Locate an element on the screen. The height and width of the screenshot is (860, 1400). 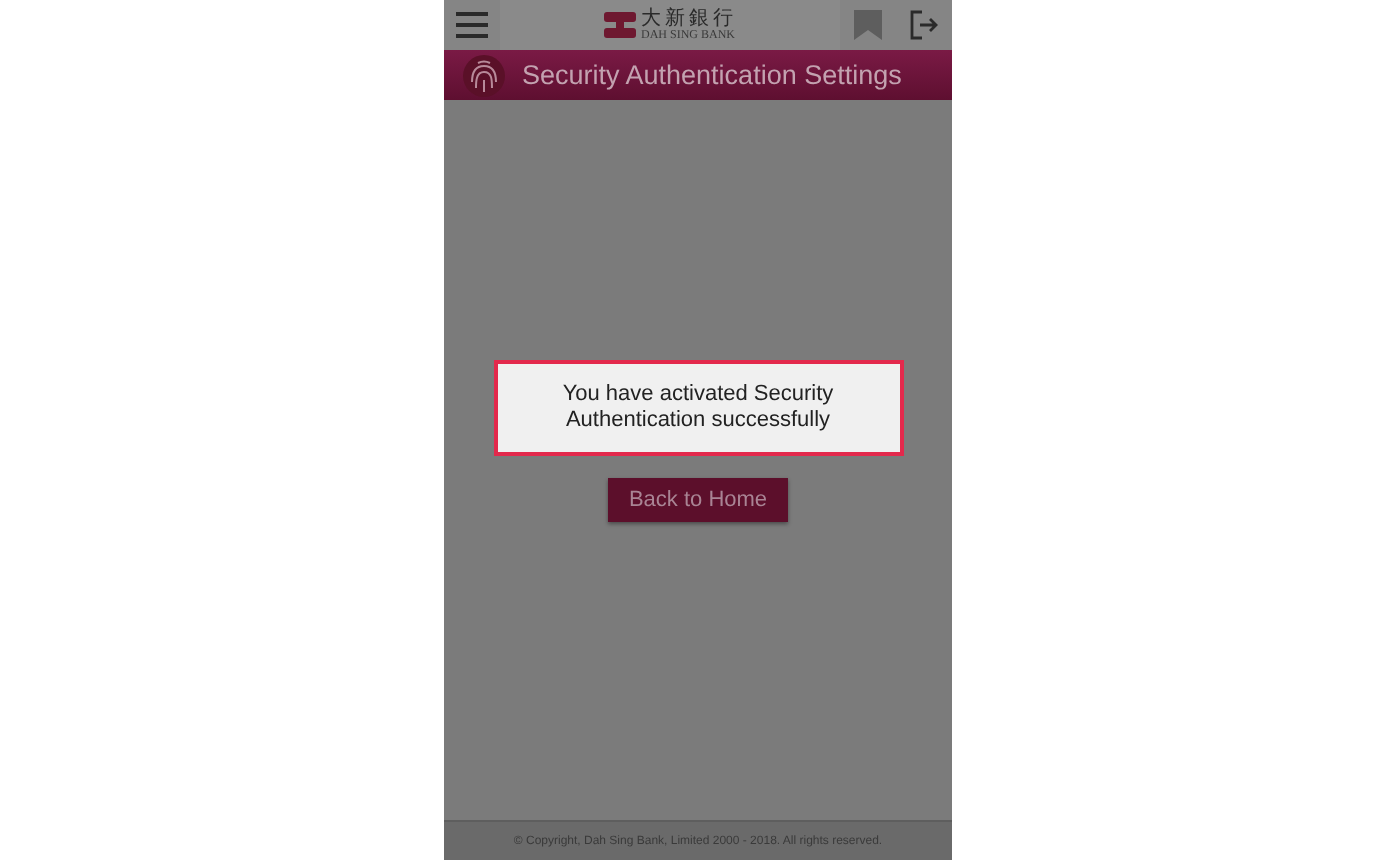
back-to-home-button: Back to Home is located at coordinates (698, 500).